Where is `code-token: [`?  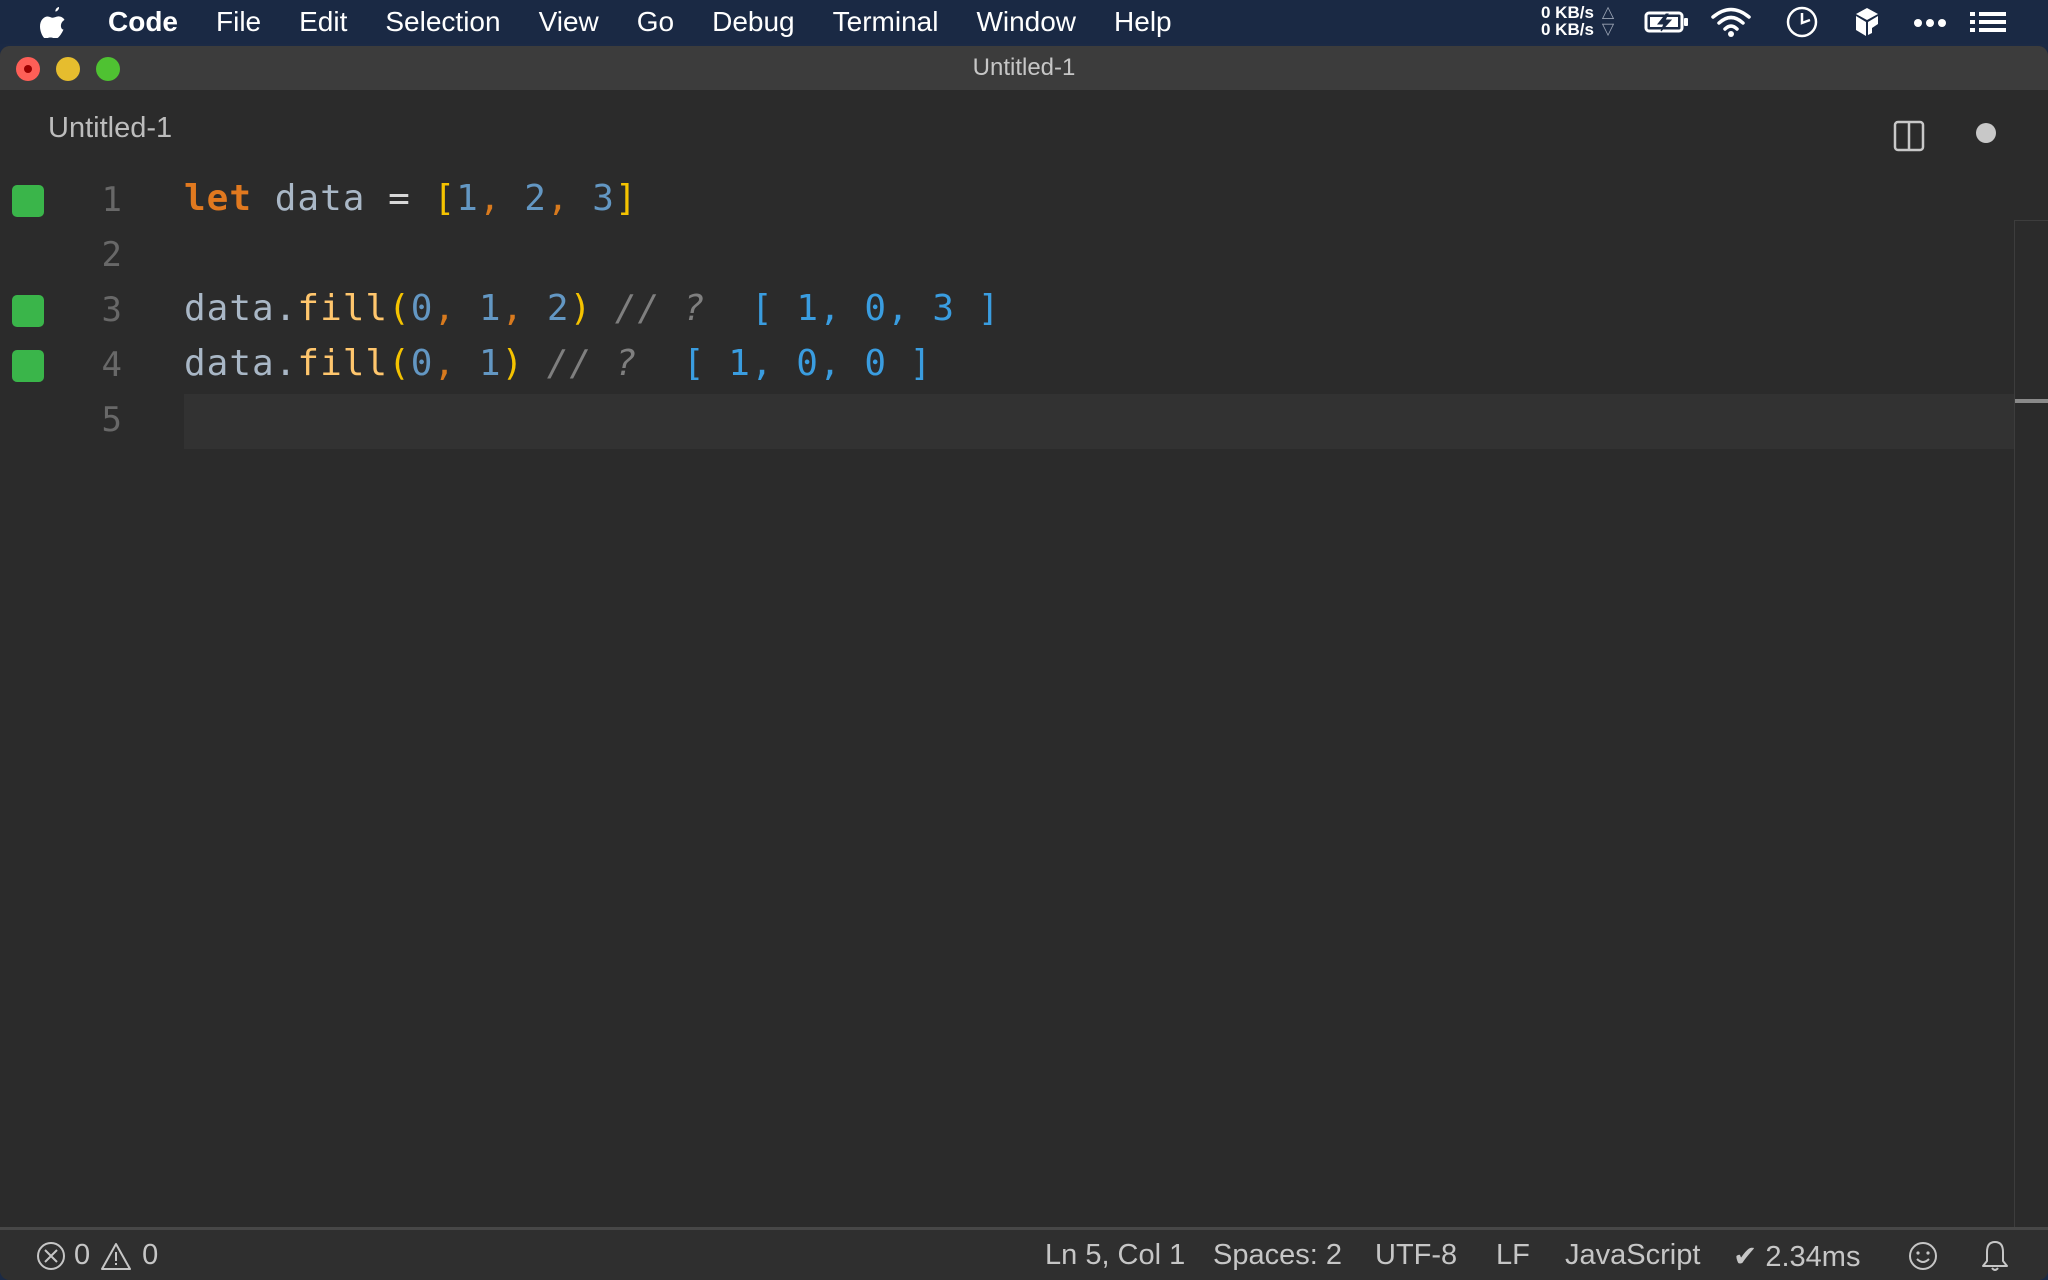 code-token: [ is located at coordinates (445, 198).